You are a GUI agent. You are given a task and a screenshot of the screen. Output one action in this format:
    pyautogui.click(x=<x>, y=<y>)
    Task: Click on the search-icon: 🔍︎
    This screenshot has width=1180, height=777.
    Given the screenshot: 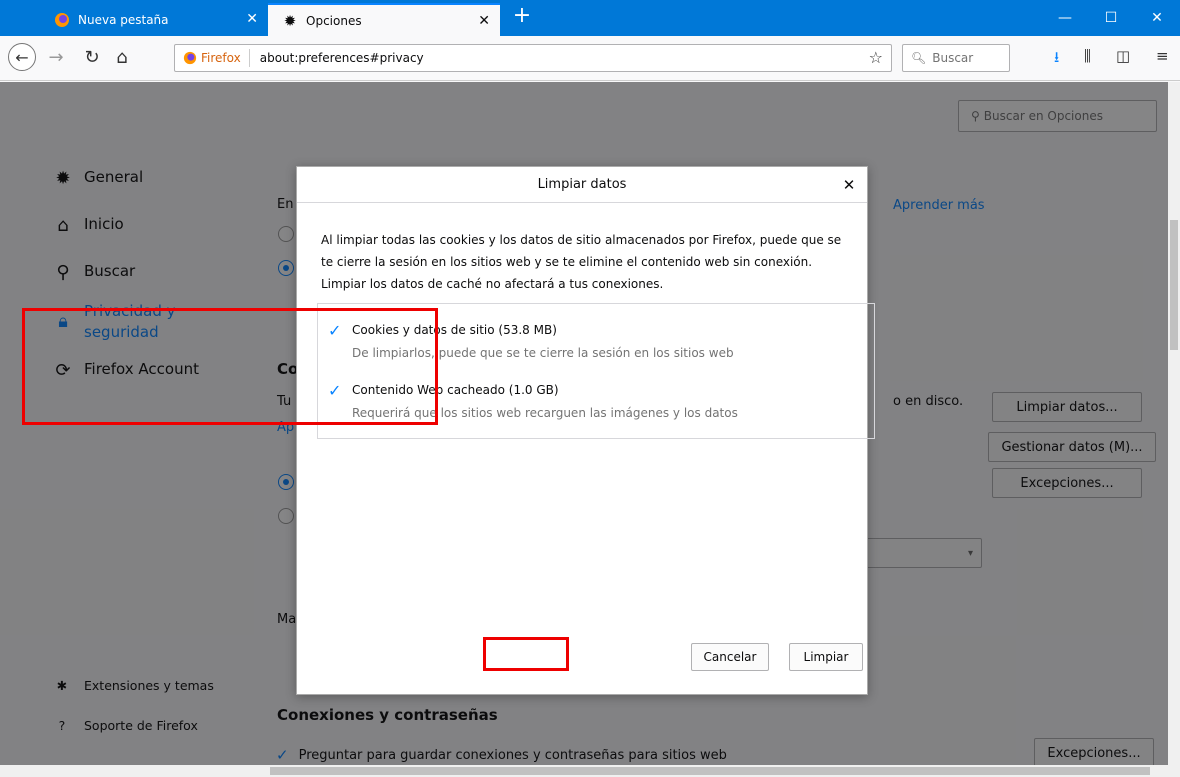 What is the action you would take?
    pyautogui.click(x=919, y=58)
    